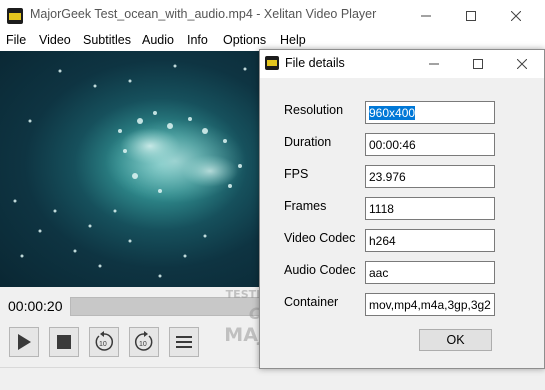  Describe the element at coordinates (35, 306) in the screenshot. I see `current-time: 00:00:20` at that location.